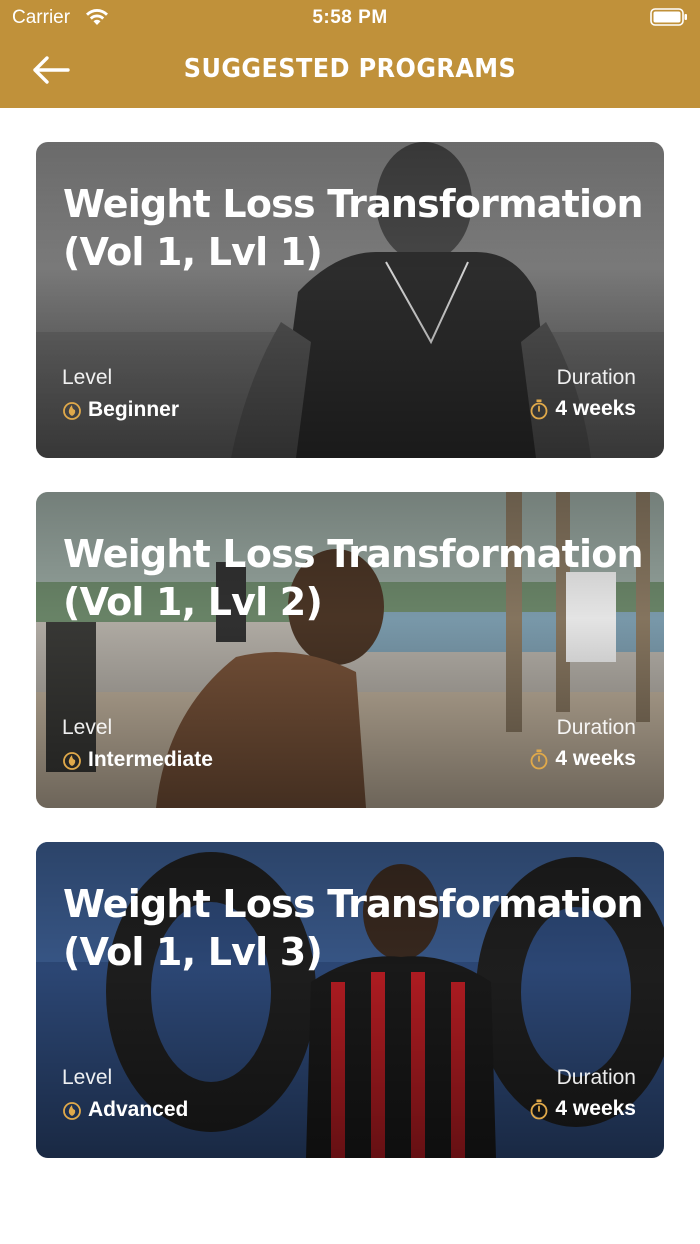 The width and height of the screenshot is (700, 1244). I want to click on level-value: Intermediate, so click(137, 760).